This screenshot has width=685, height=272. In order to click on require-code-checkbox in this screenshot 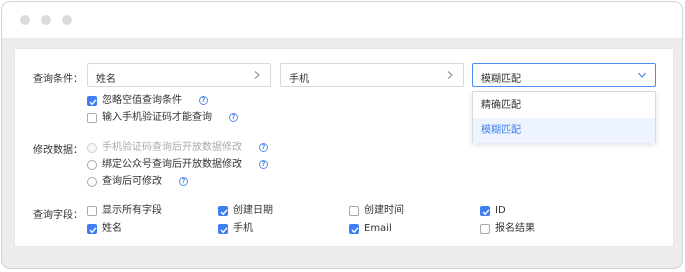, I will do `click(92, 118)`.